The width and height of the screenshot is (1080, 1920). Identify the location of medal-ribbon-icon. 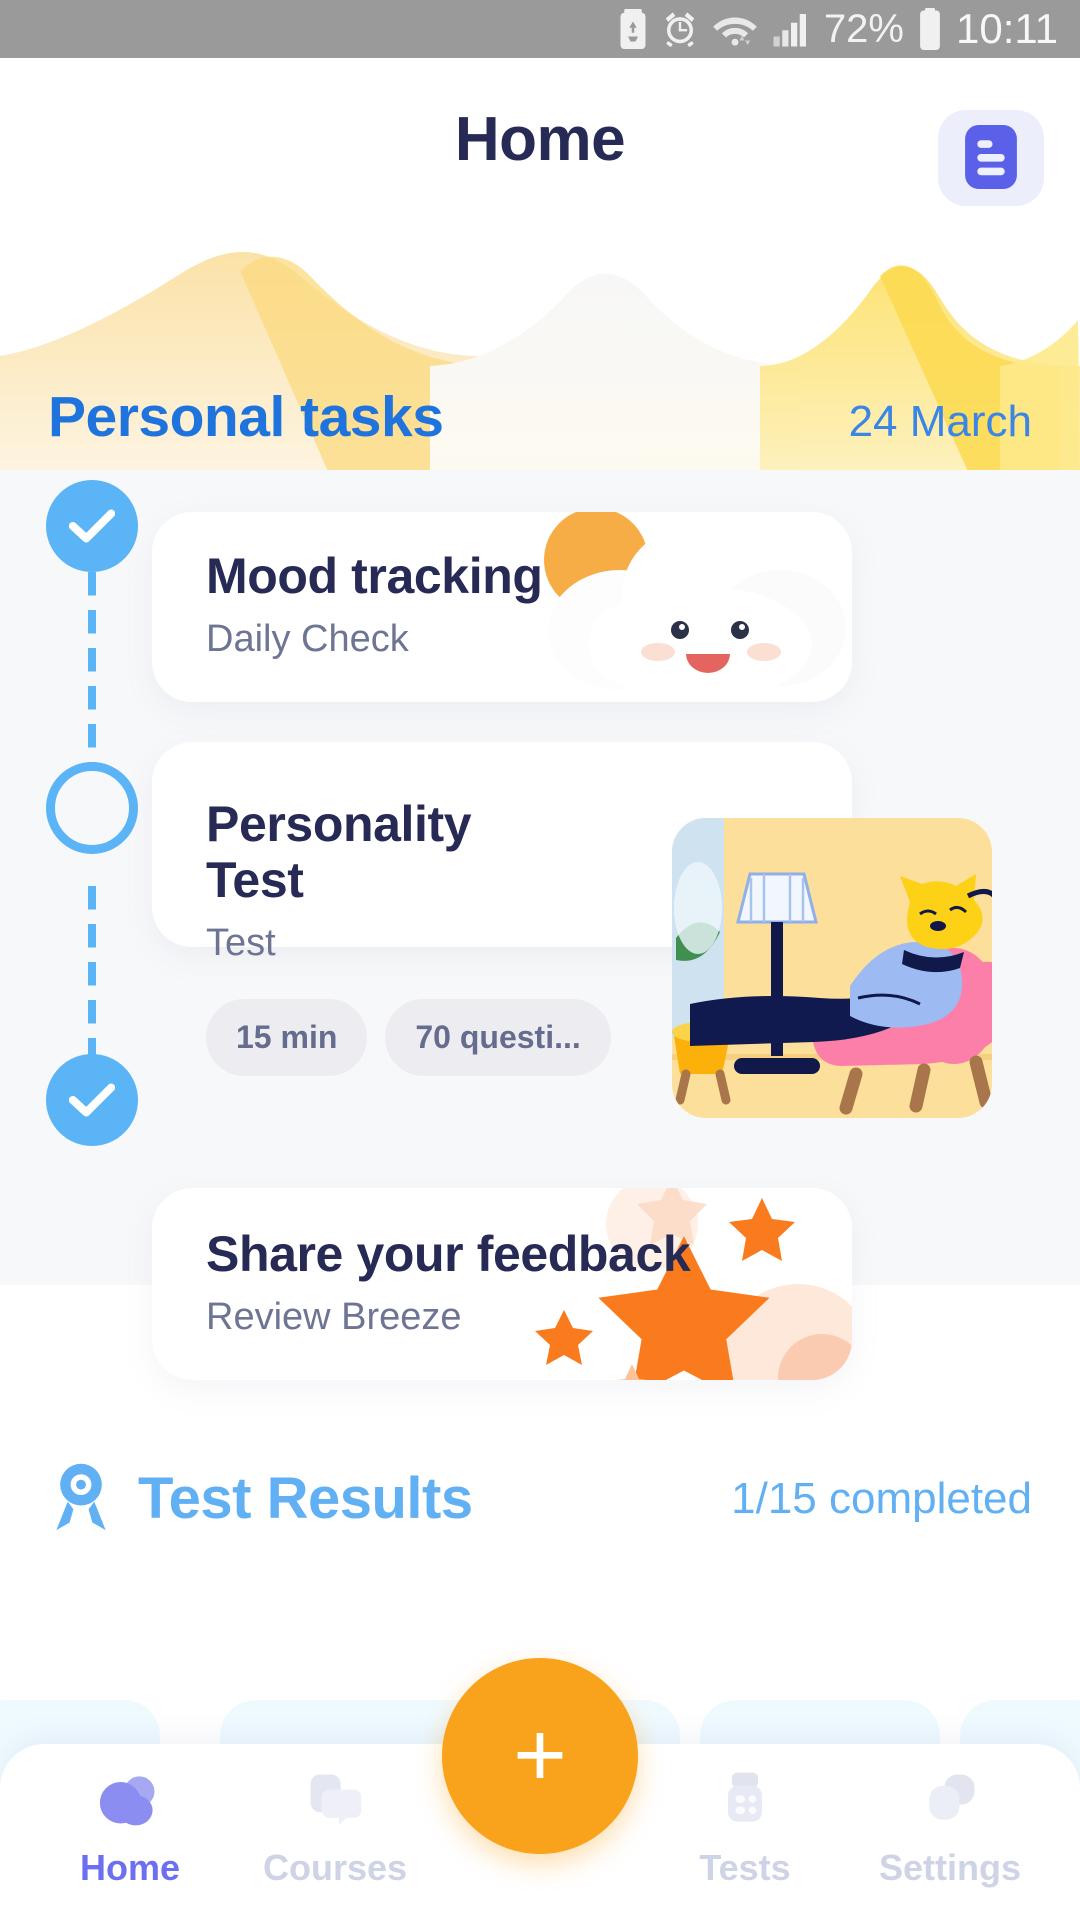
(81, 1498).